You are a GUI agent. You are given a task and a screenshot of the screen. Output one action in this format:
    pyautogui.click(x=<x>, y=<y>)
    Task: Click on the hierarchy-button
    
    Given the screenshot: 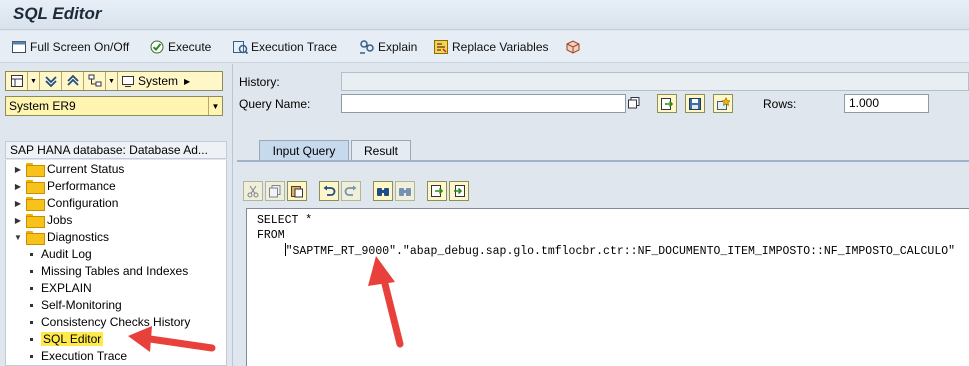 What is the action you would take?
    pyautogui.click(x=95, y=81)
    